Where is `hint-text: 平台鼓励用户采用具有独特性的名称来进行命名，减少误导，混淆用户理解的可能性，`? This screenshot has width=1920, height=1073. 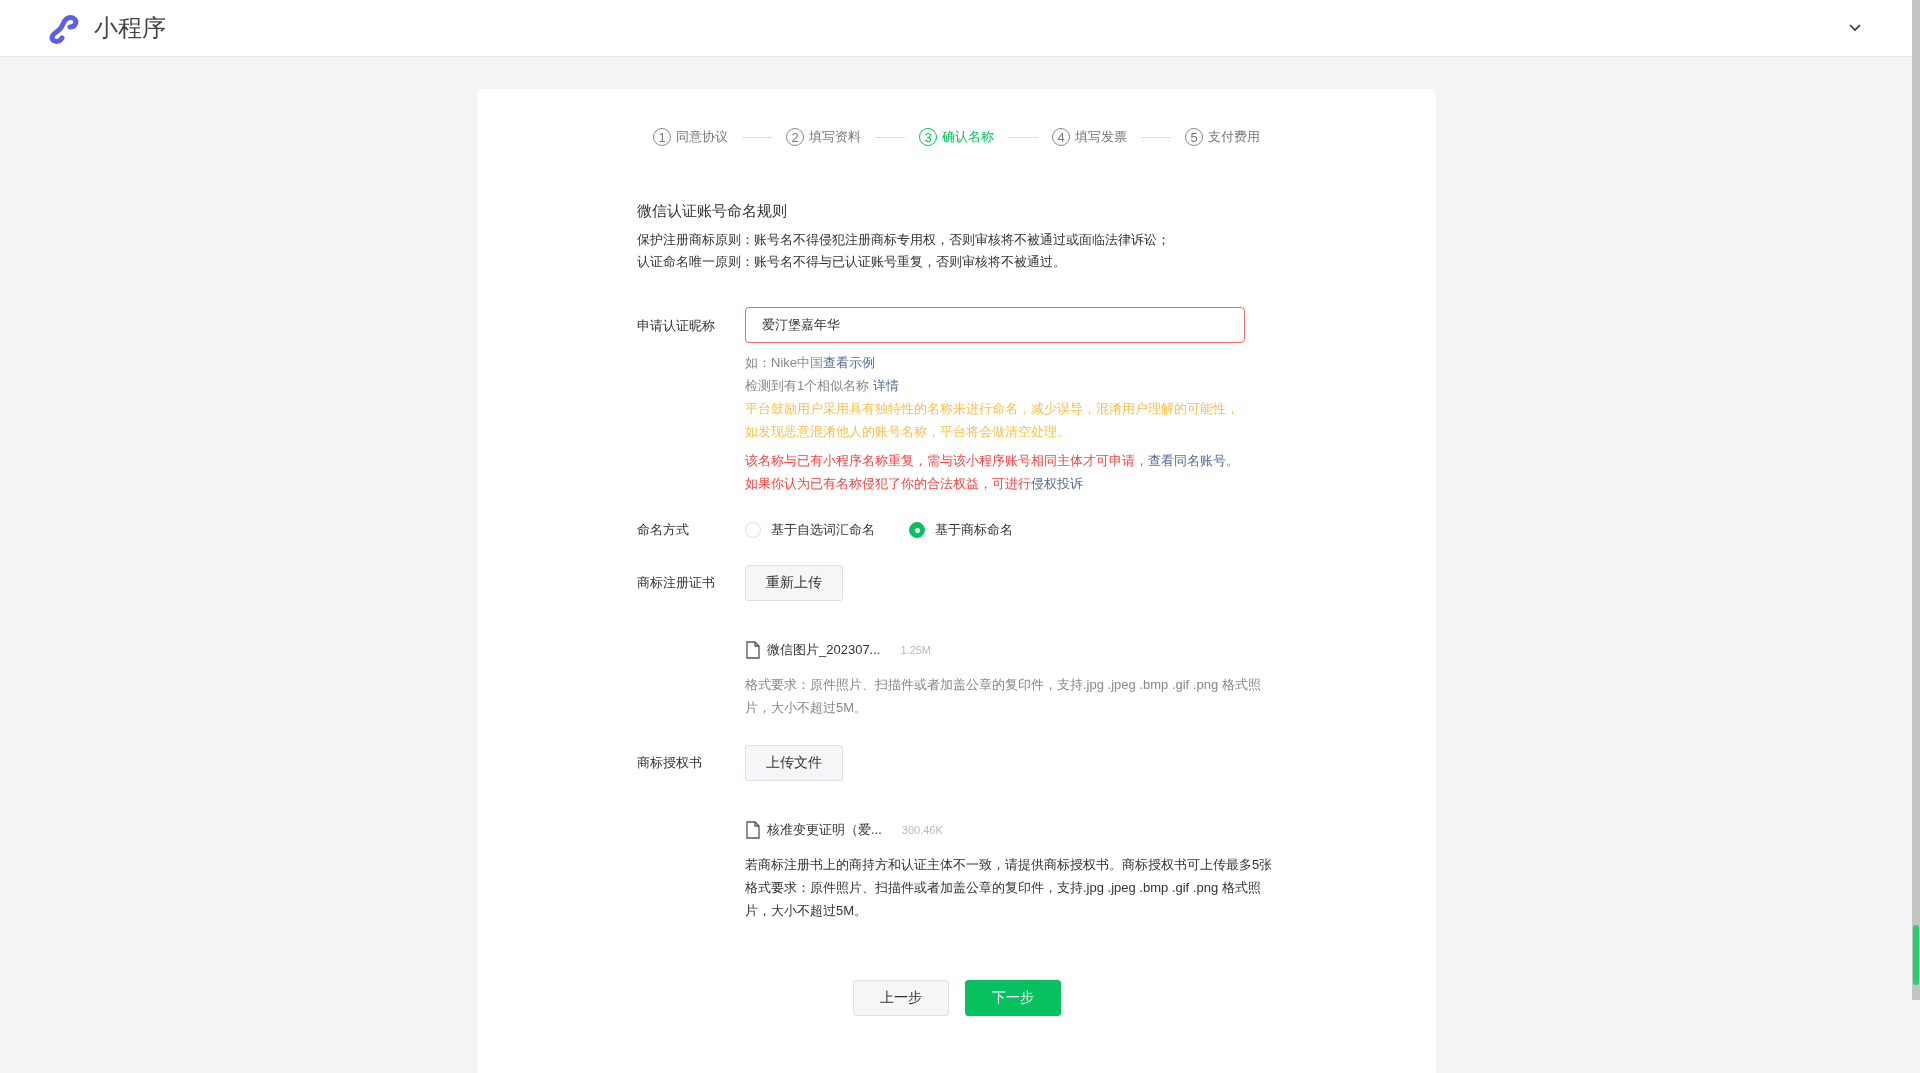 hint-text: 平台鼓励用户采用具有独特性的名称来进行命名，减少误导，混淆用户理解的可能性， is located at coordinates (992, 409).